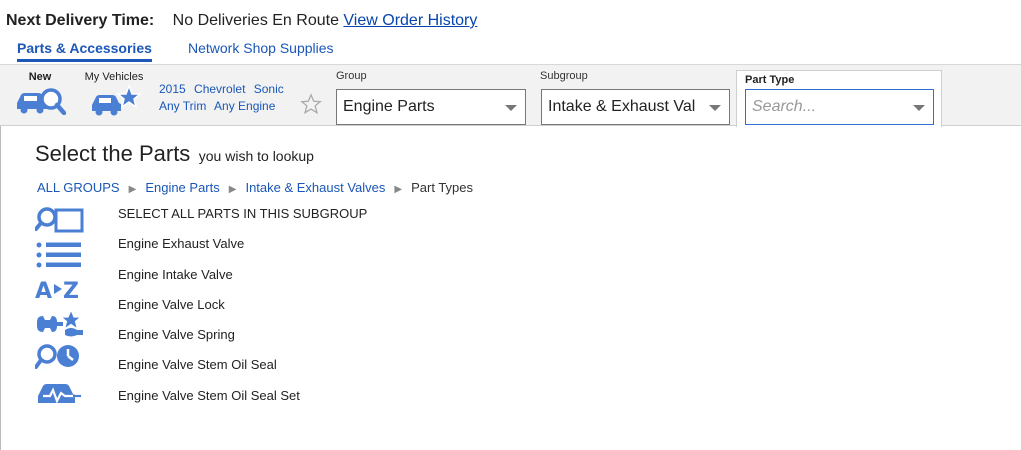 The width and height of the screenshot is (1021, 450). Describe the element at coordinates (43, 291) in the screenshot. I see `svg-text: A` at that location.